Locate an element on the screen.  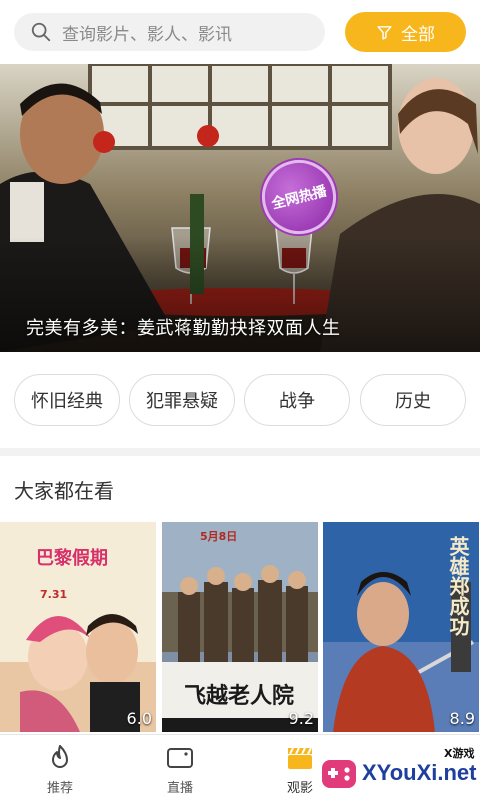
top-bar: 查询影片、影人、影讯 全部 is located at coordinates (240, 32).